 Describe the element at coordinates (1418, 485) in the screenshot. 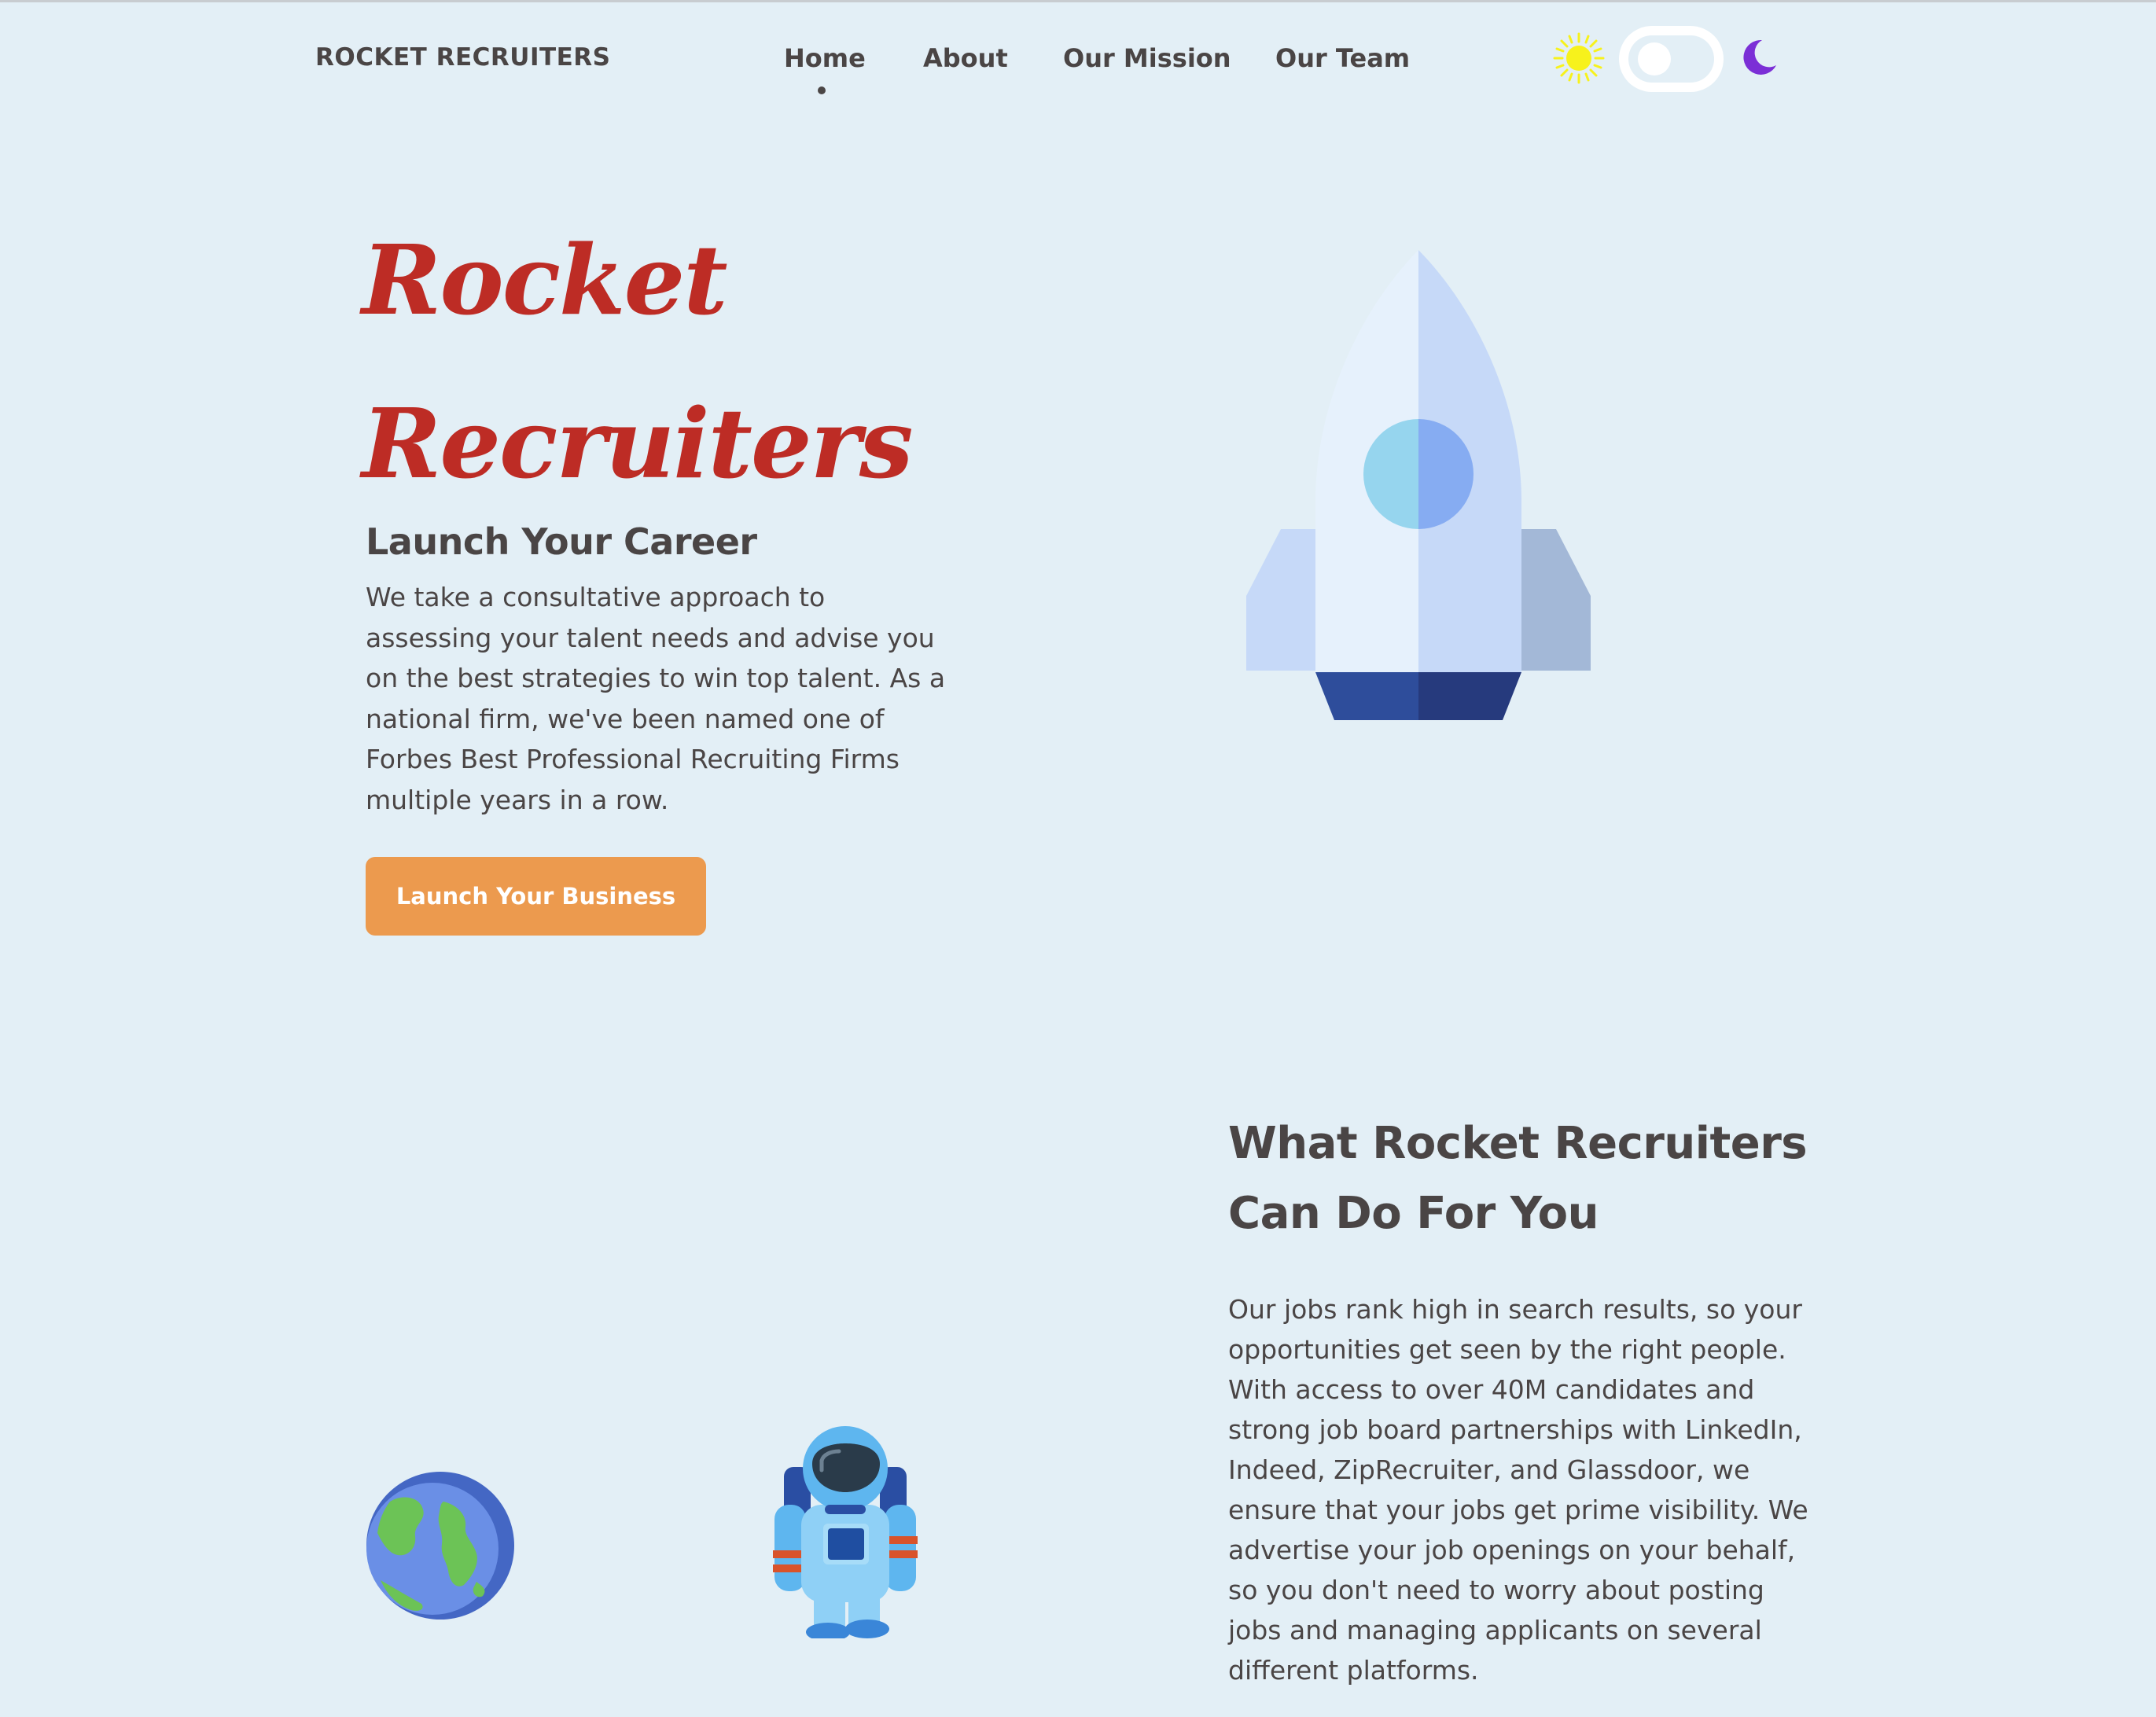

I see `rocket-icon` at that location.